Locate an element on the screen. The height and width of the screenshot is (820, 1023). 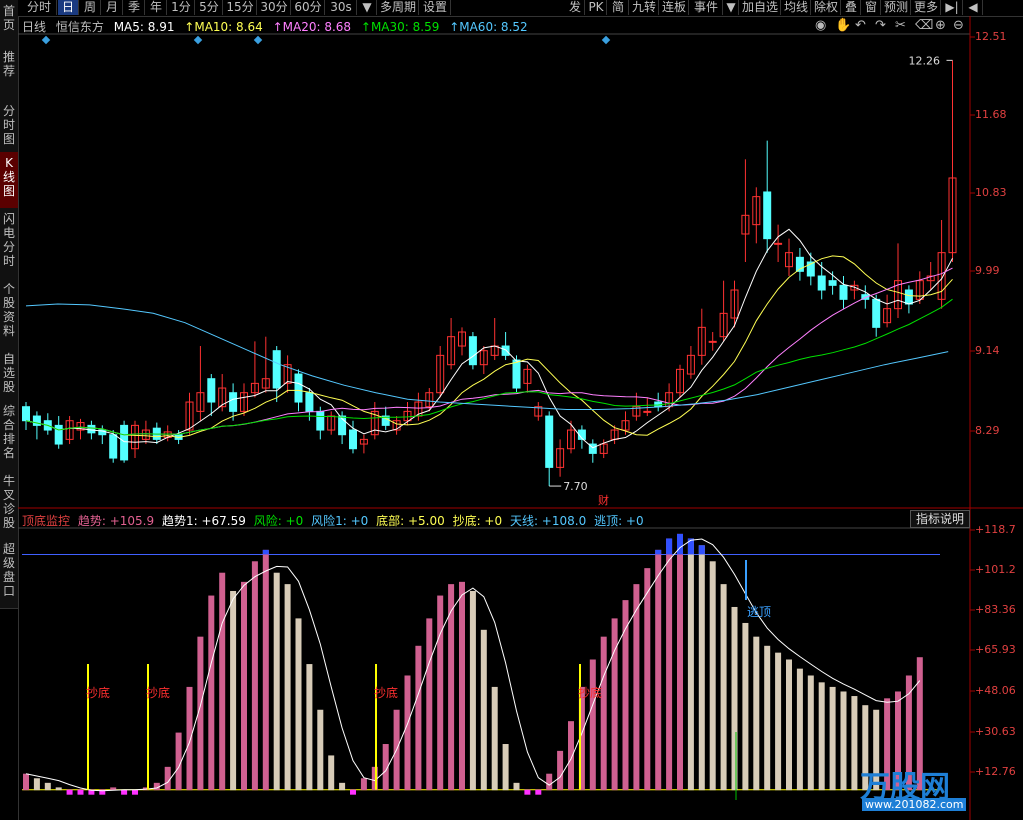
indicator-risk: 风险: +0 is located at coordinates (278, 521).